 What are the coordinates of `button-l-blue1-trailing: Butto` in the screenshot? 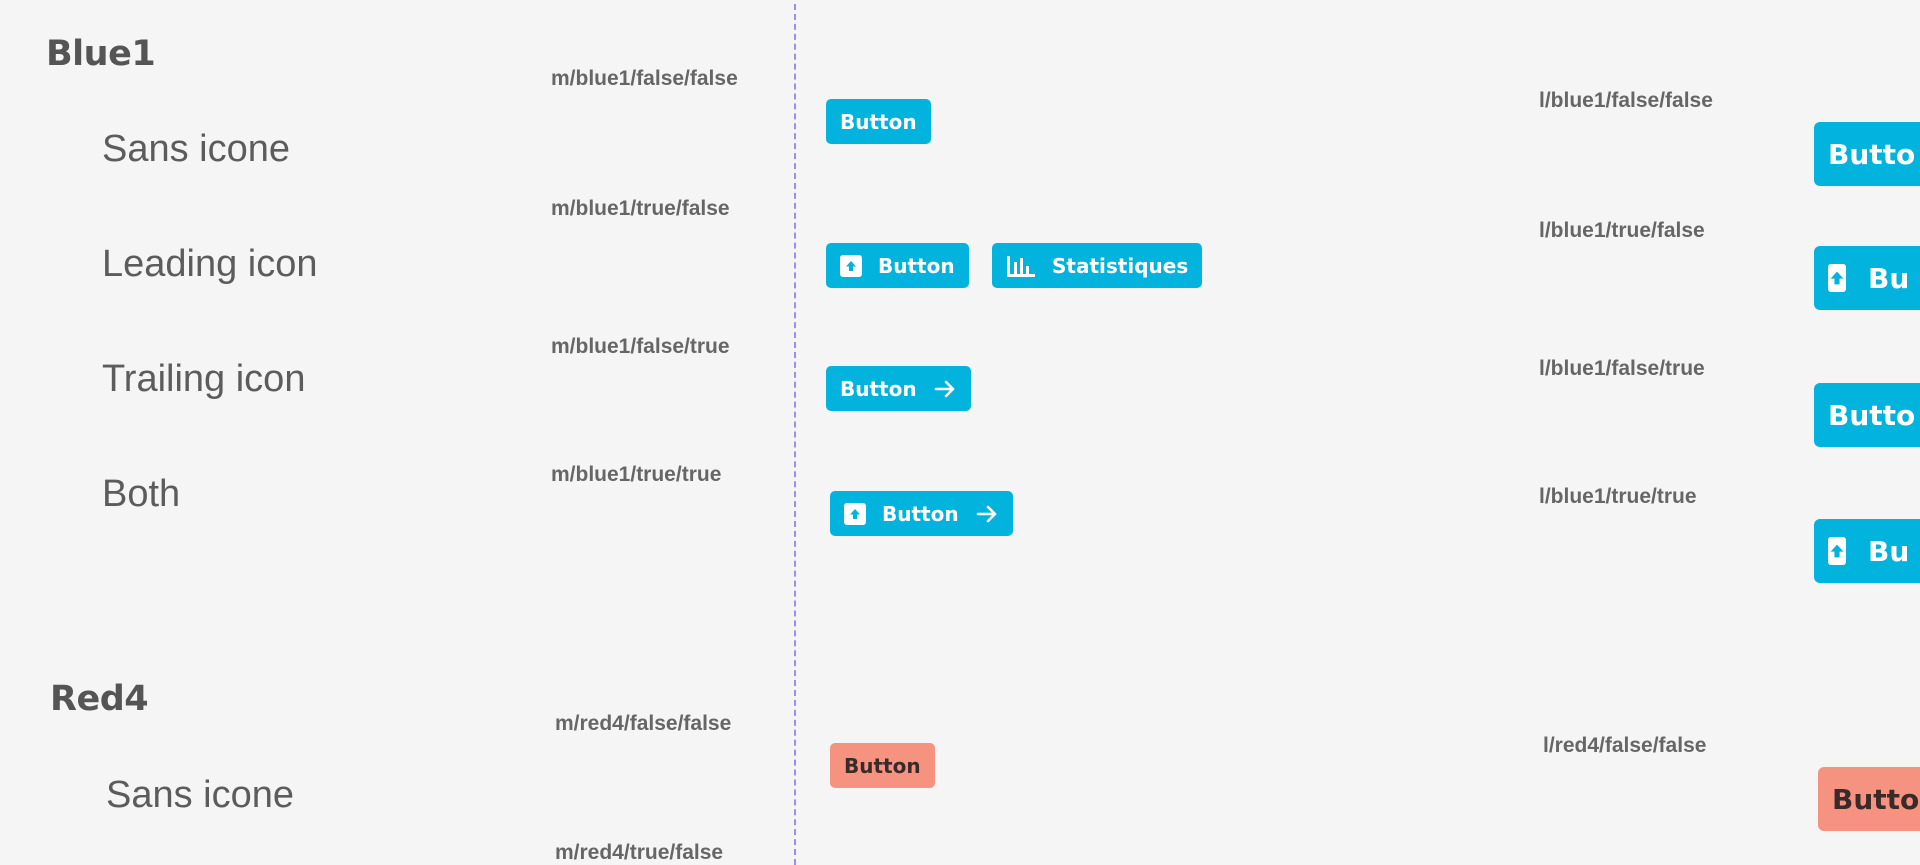 It's located at (1867, 415).